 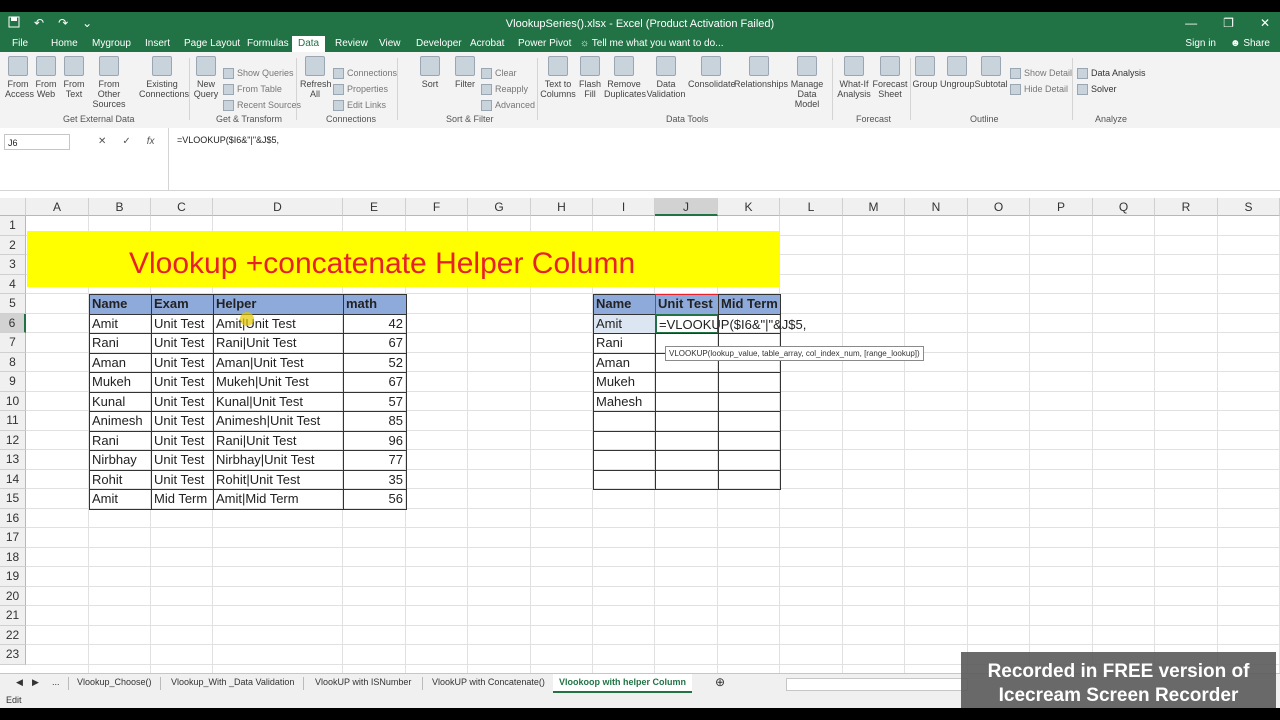 What do you see at coordinates (13, 284) in the screenshot?
I see `row-header: 4` at bounding box center [13, 284].